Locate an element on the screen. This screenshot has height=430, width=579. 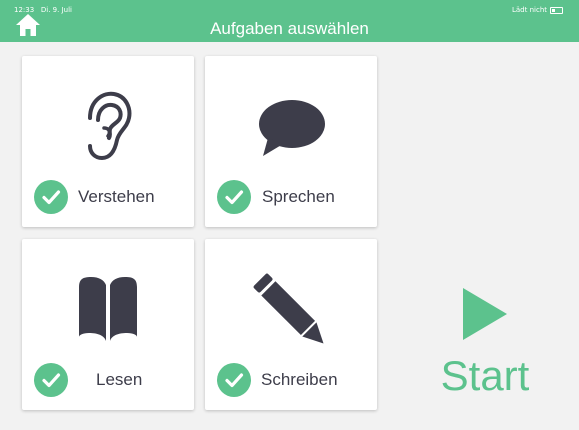
start-label: Start is located at coordinates (485, 375).